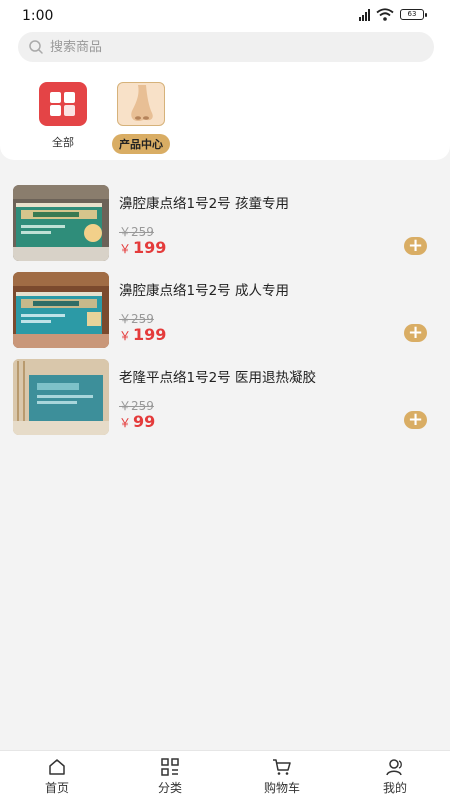 This screenshot has height=800, width=450. I want to click on product-price: ￥ 99, so click(137, 421).